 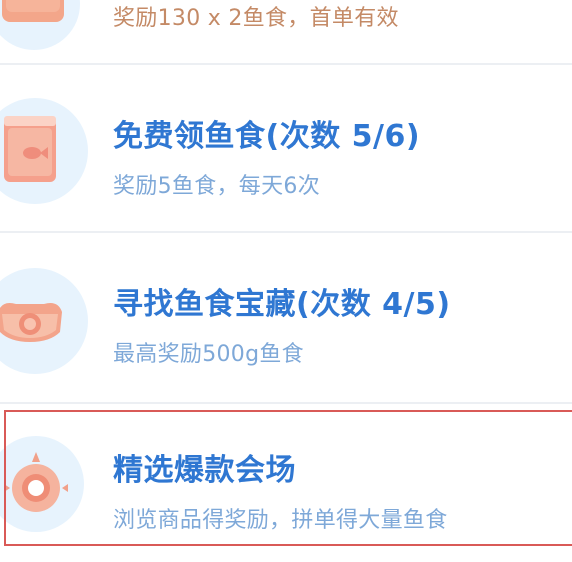 What do you see at coordinates (282, 304) in the screenshot?
I see `task-title: 寻找鱼食宝藏(次数 4/5)` at bounding box center [282, 304].